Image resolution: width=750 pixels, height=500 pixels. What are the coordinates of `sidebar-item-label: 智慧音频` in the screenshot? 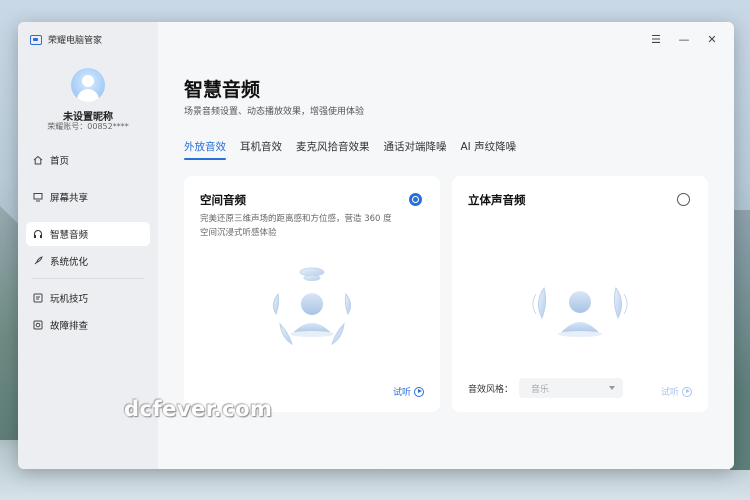 It's located at (69, 235).